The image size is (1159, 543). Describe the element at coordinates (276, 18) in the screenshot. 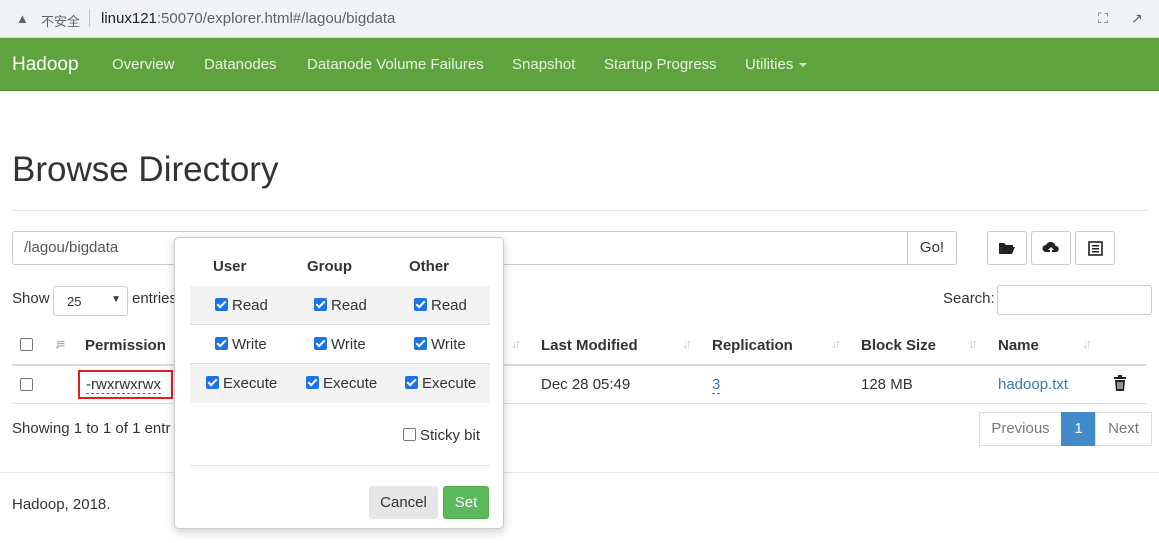

I see `url-path: :50070/explorer.html#/lagou/bigdata` at that location.